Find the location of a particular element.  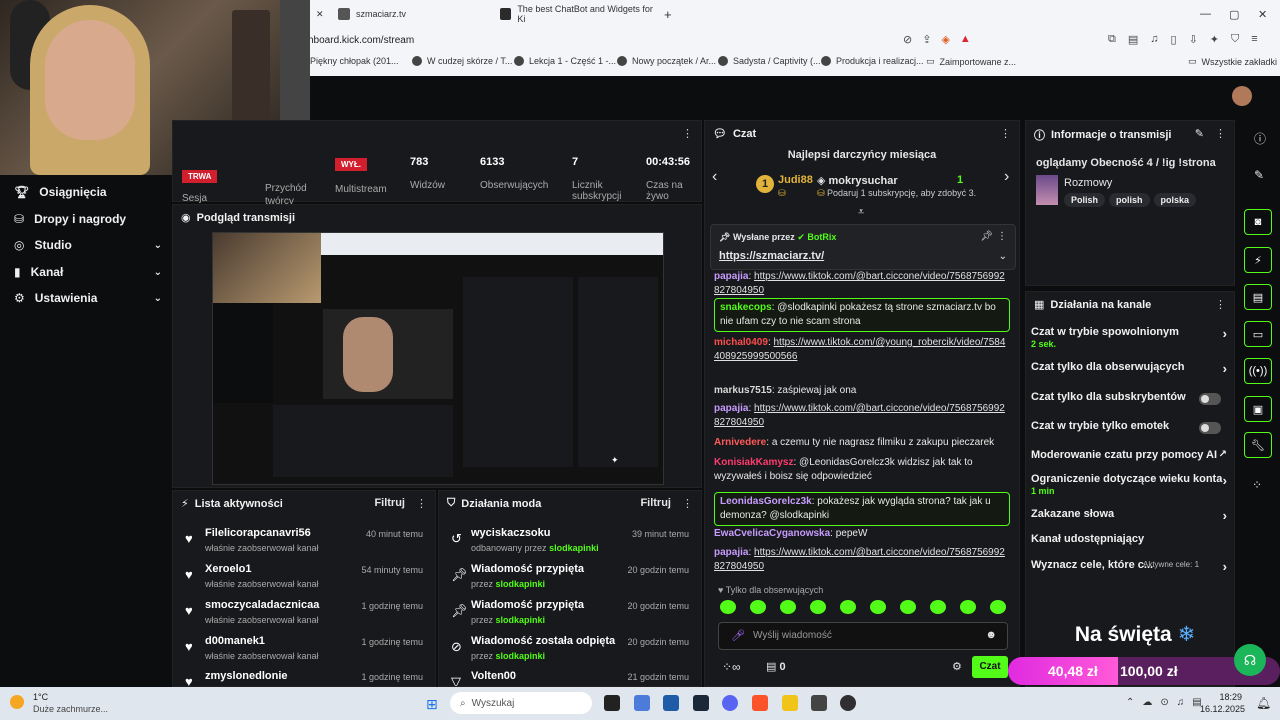

tag: Polish is located at coordinates (1085, 200).